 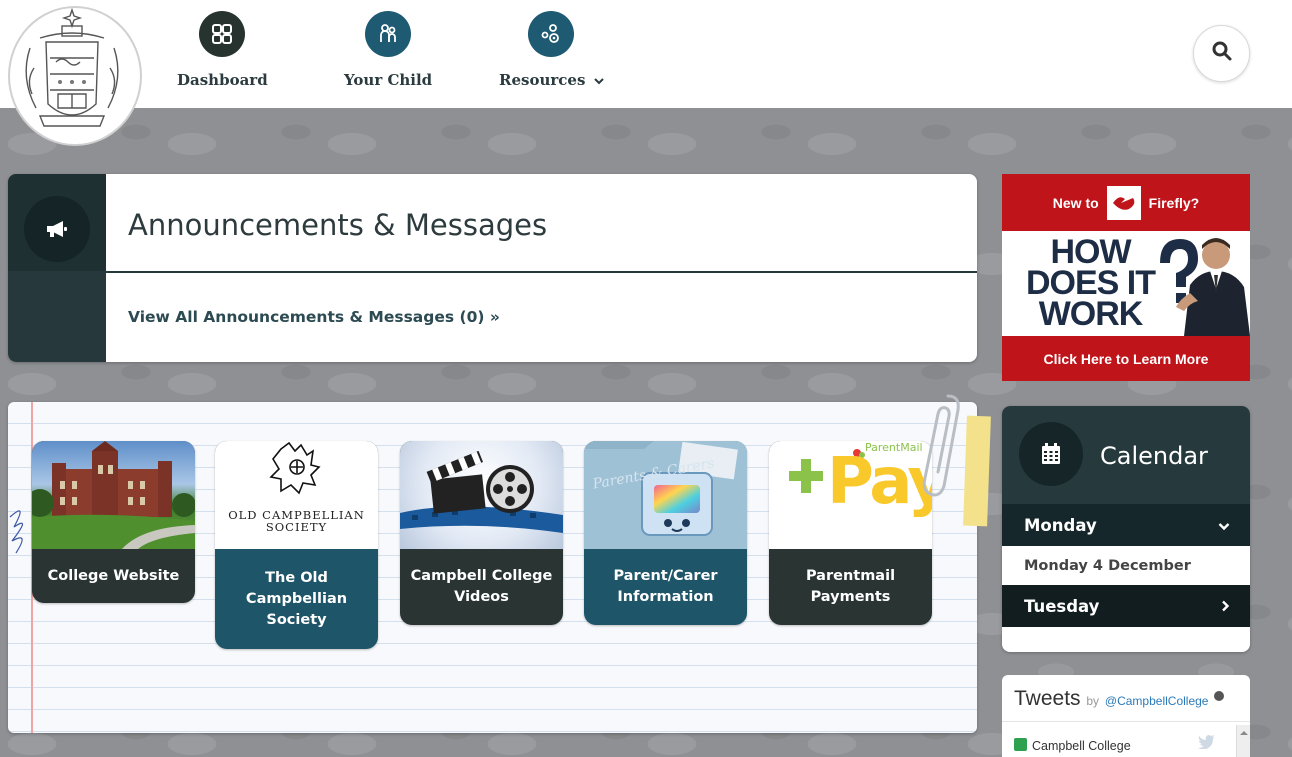 What do you see at coordinates (1047, 698) in the screenshot?
I see `tweets-heading: Tweets` at bounding box center [1047, 698].